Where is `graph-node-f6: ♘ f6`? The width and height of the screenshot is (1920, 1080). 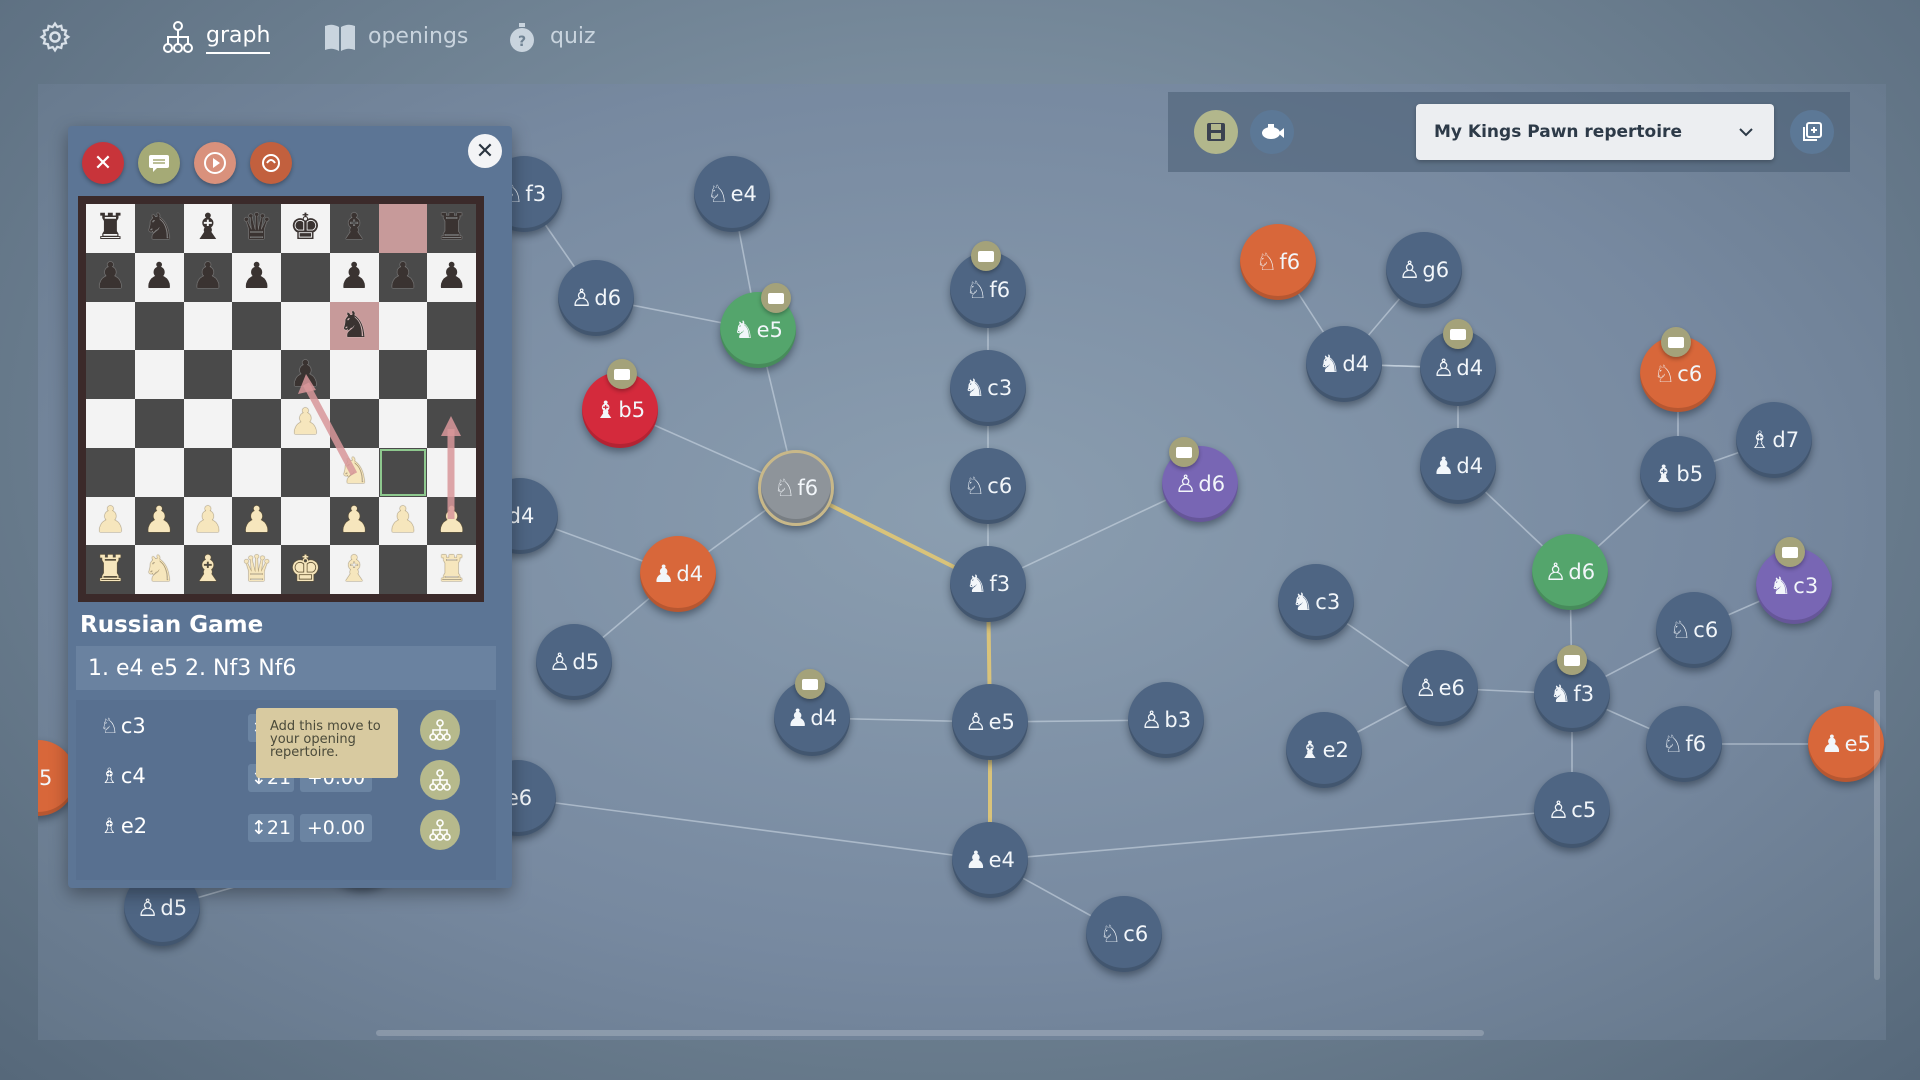
graph-node-f6: ♘ f6 is located at coordinates (796, 488).